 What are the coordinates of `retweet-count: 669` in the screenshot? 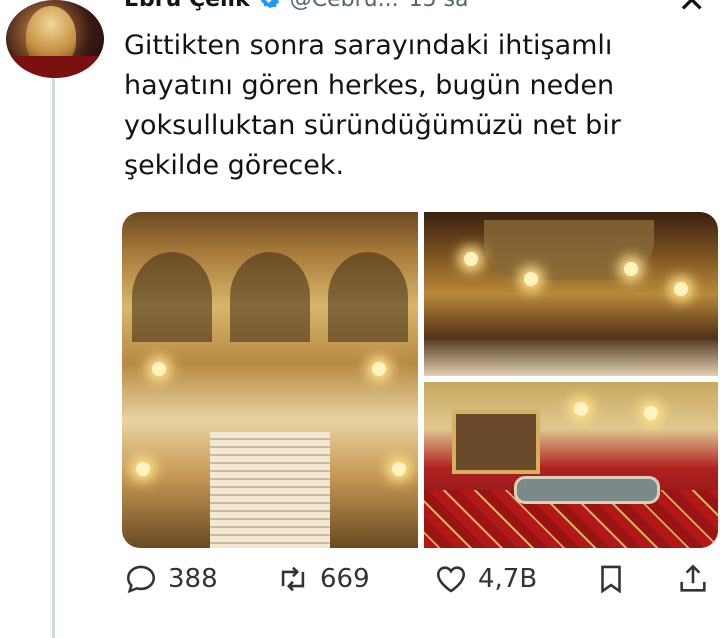 It's located at (345, 579).